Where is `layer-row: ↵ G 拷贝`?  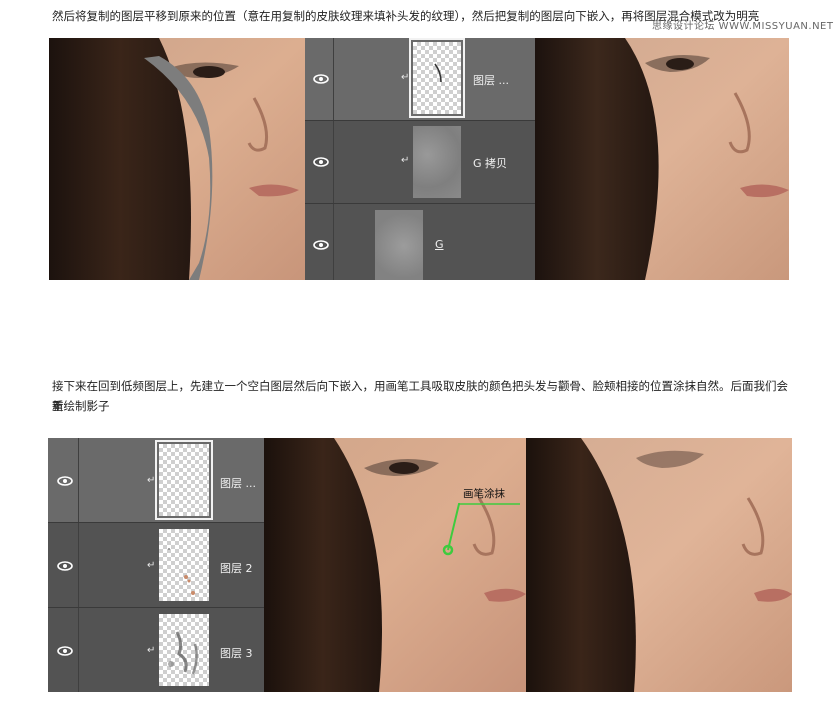
layer-row: ↵ G 拷贝 is located at coordinates (420, 162).